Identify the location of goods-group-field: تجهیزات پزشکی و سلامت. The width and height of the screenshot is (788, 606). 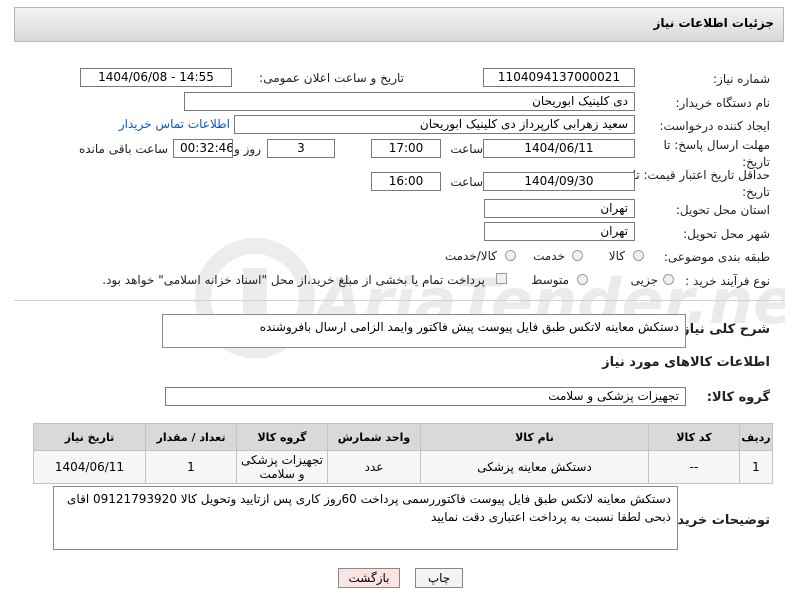
(425, 396).